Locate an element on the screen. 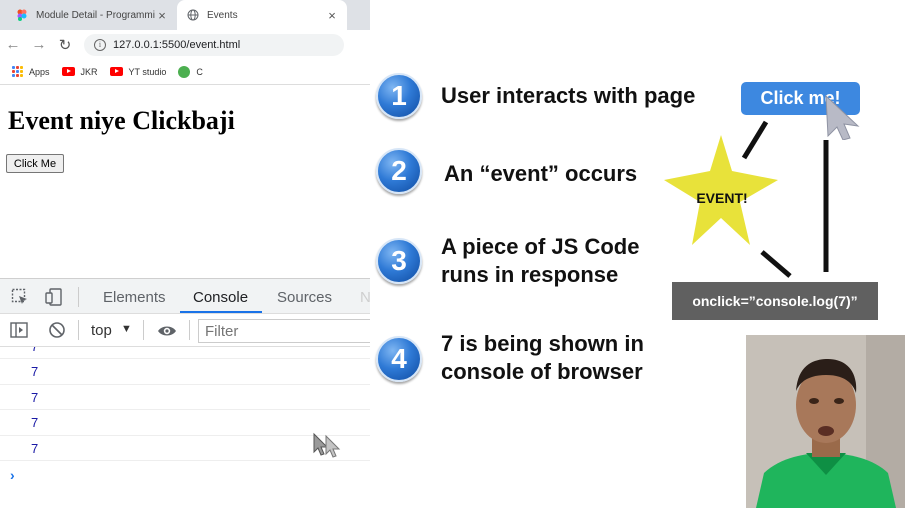  webcam-presenter-video is located at coordinates (825, 421).